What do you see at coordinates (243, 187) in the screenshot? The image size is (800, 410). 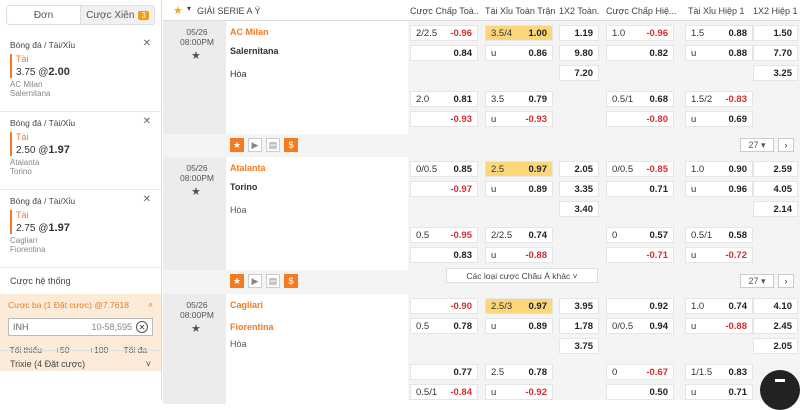 I see `away-team: Torino` at bounding box center [243, 187].